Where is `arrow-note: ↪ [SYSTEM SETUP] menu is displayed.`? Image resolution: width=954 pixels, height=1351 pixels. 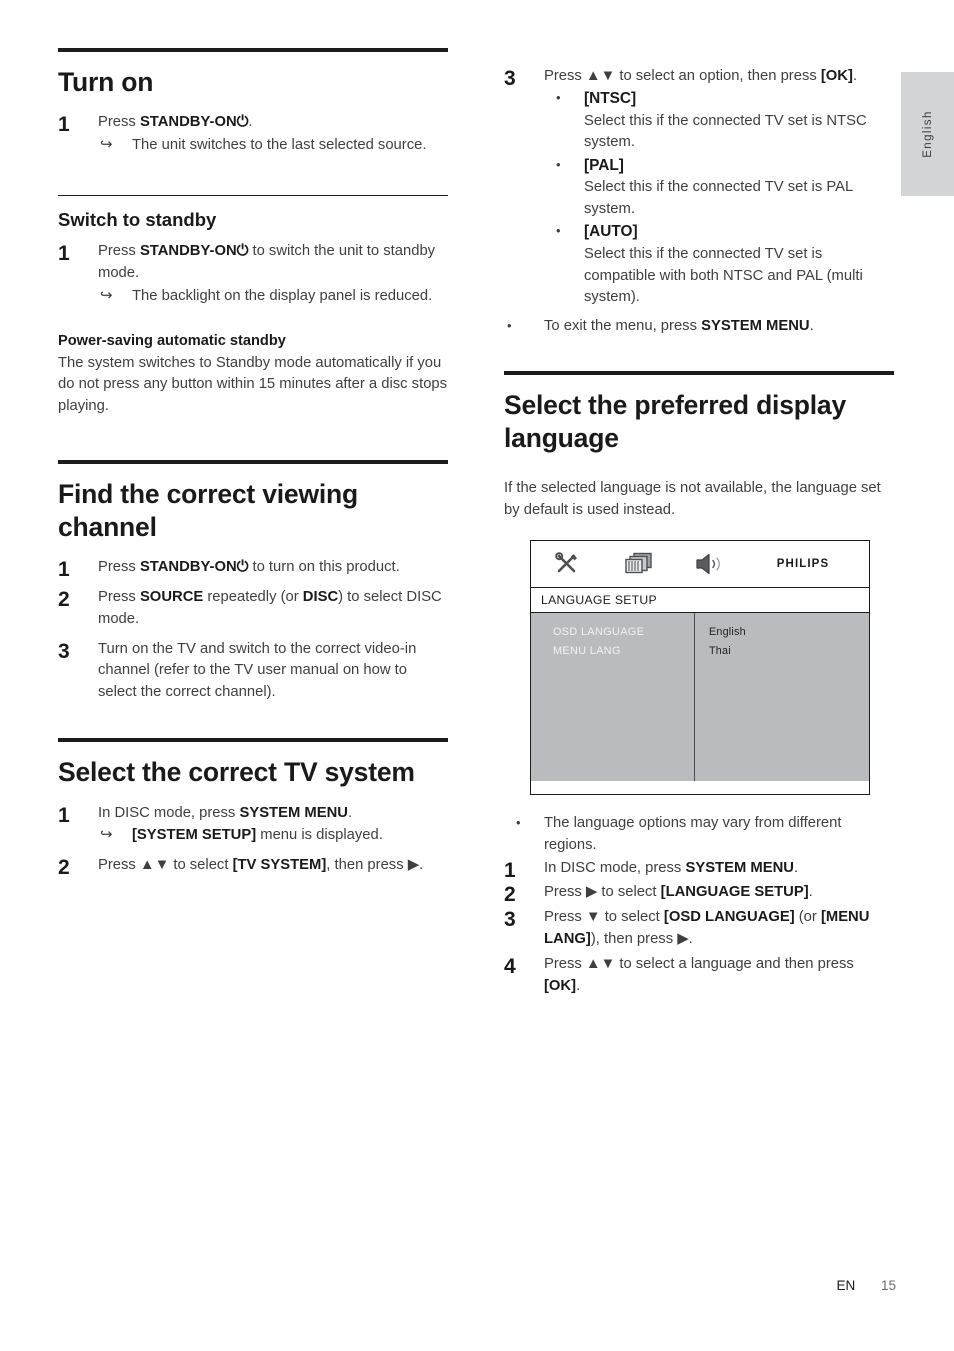 arrow-note: ↪ [SYSTEM SETUP] menu is displayed. is located at coordinates (273, 835).